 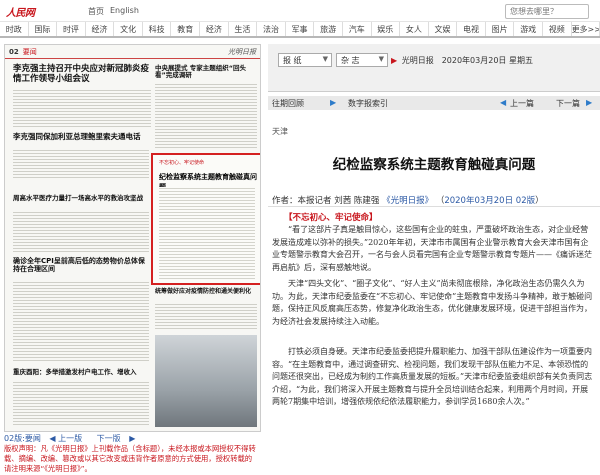 I want to click on story-headline-3: 李克强同保加利亚总理鲍里索夫通电话, so click(x=83, y=137).